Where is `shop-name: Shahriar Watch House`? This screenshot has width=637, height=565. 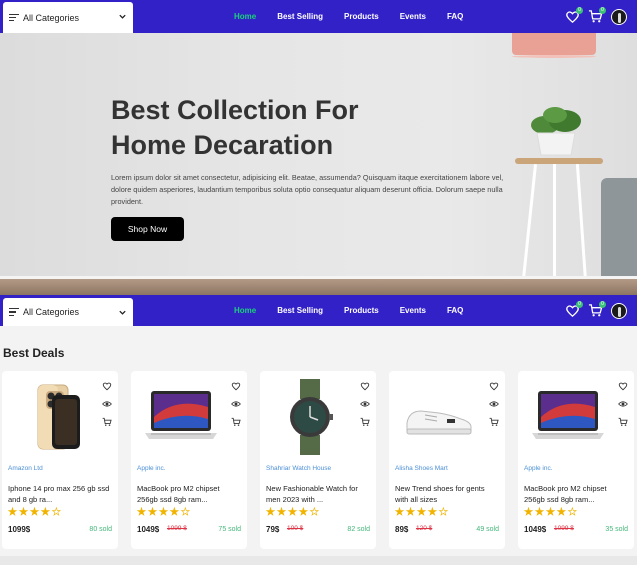
shop-name: Shahriar Watch House is located at coordinates (298, 468).